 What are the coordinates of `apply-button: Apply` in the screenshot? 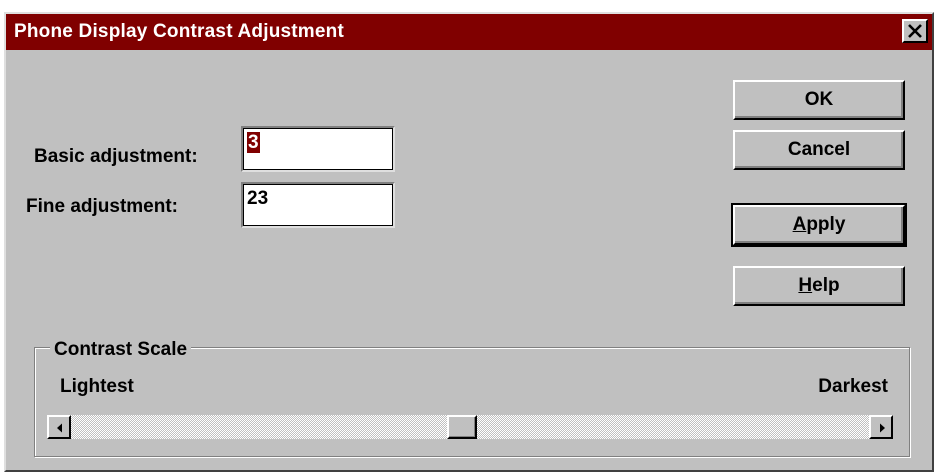 It's located at (819, 225).